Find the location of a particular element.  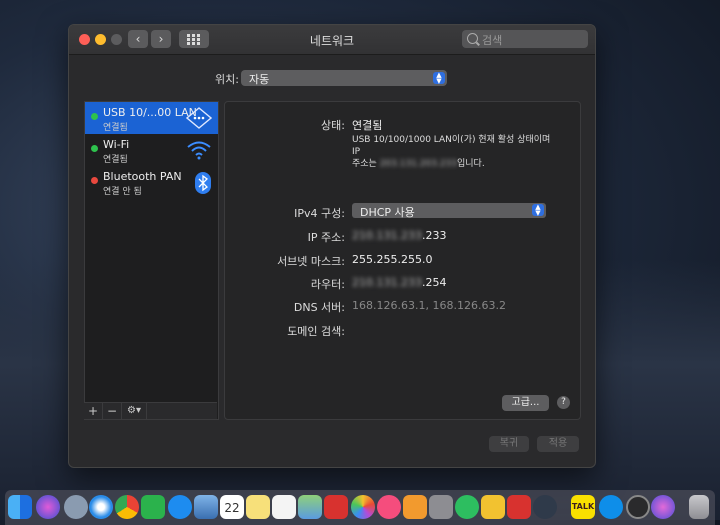

router-value: 210.131.233.254 is located at coordinates (399, 282).